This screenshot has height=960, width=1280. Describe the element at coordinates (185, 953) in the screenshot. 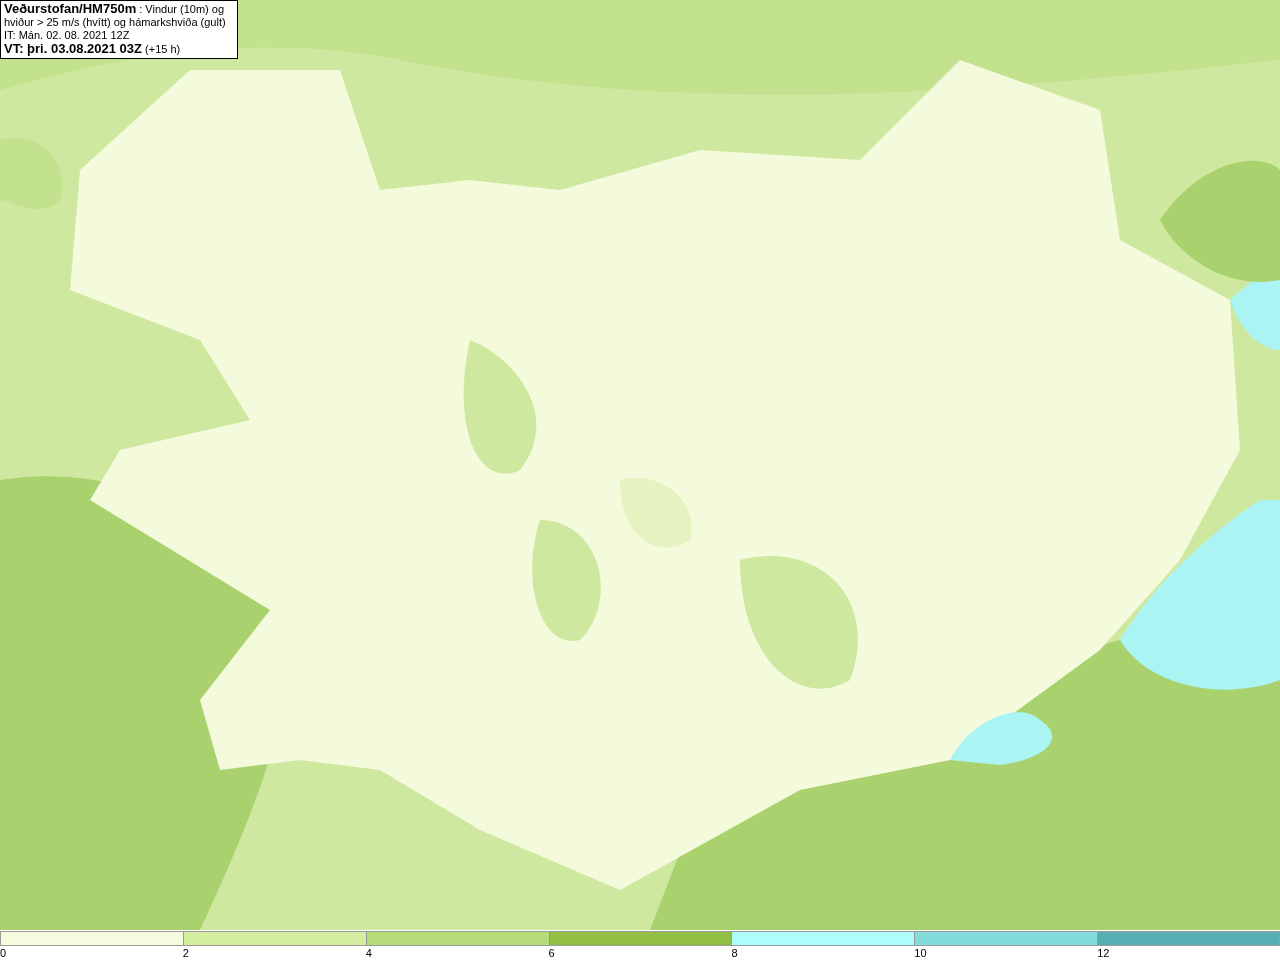

I see `legend-label: 2` at that location.